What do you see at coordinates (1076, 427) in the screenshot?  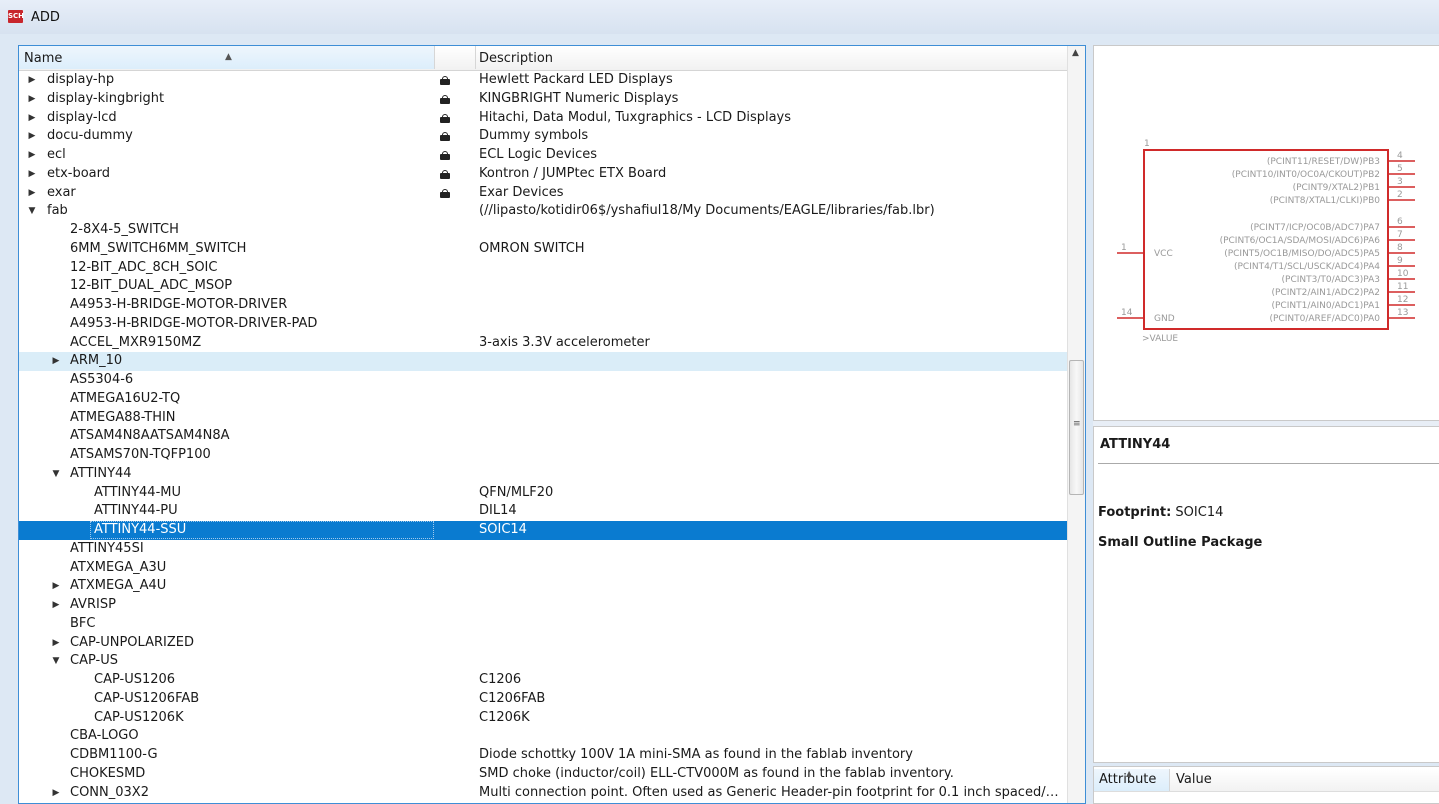 I see `scrollbar-thumb: ≡` at bounding box center [1076, 427].